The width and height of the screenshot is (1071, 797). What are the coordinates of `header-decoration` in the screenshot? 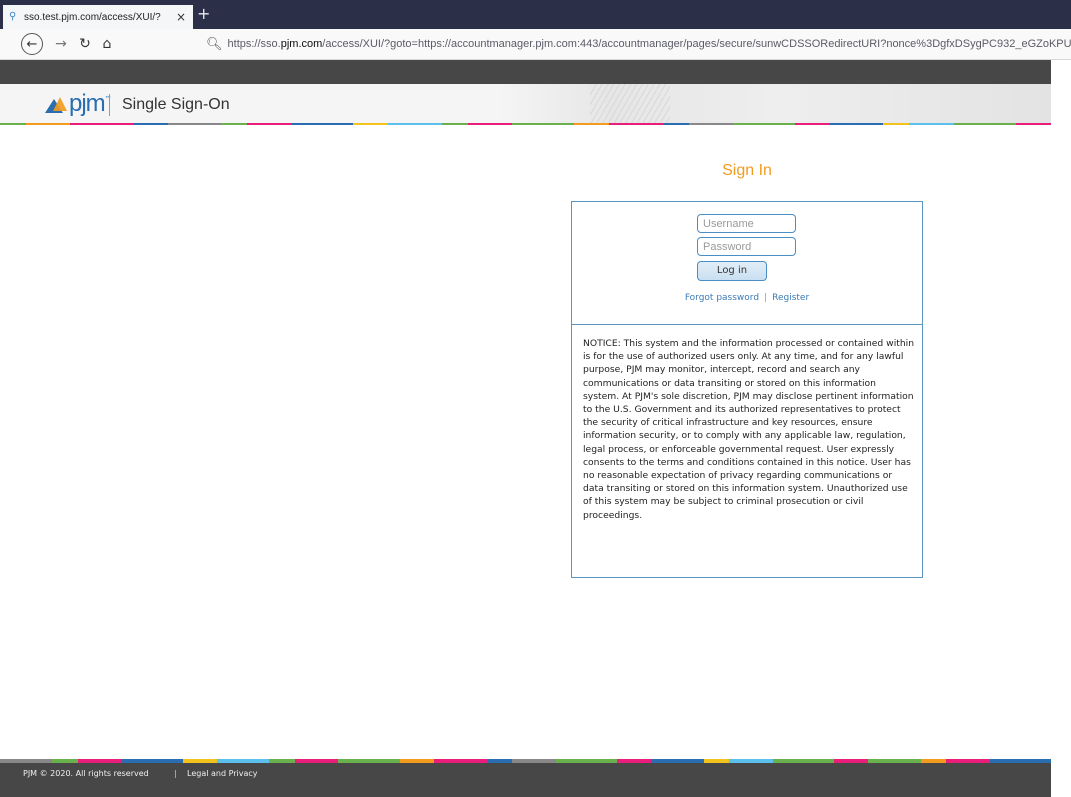 It's located at (775, 104).